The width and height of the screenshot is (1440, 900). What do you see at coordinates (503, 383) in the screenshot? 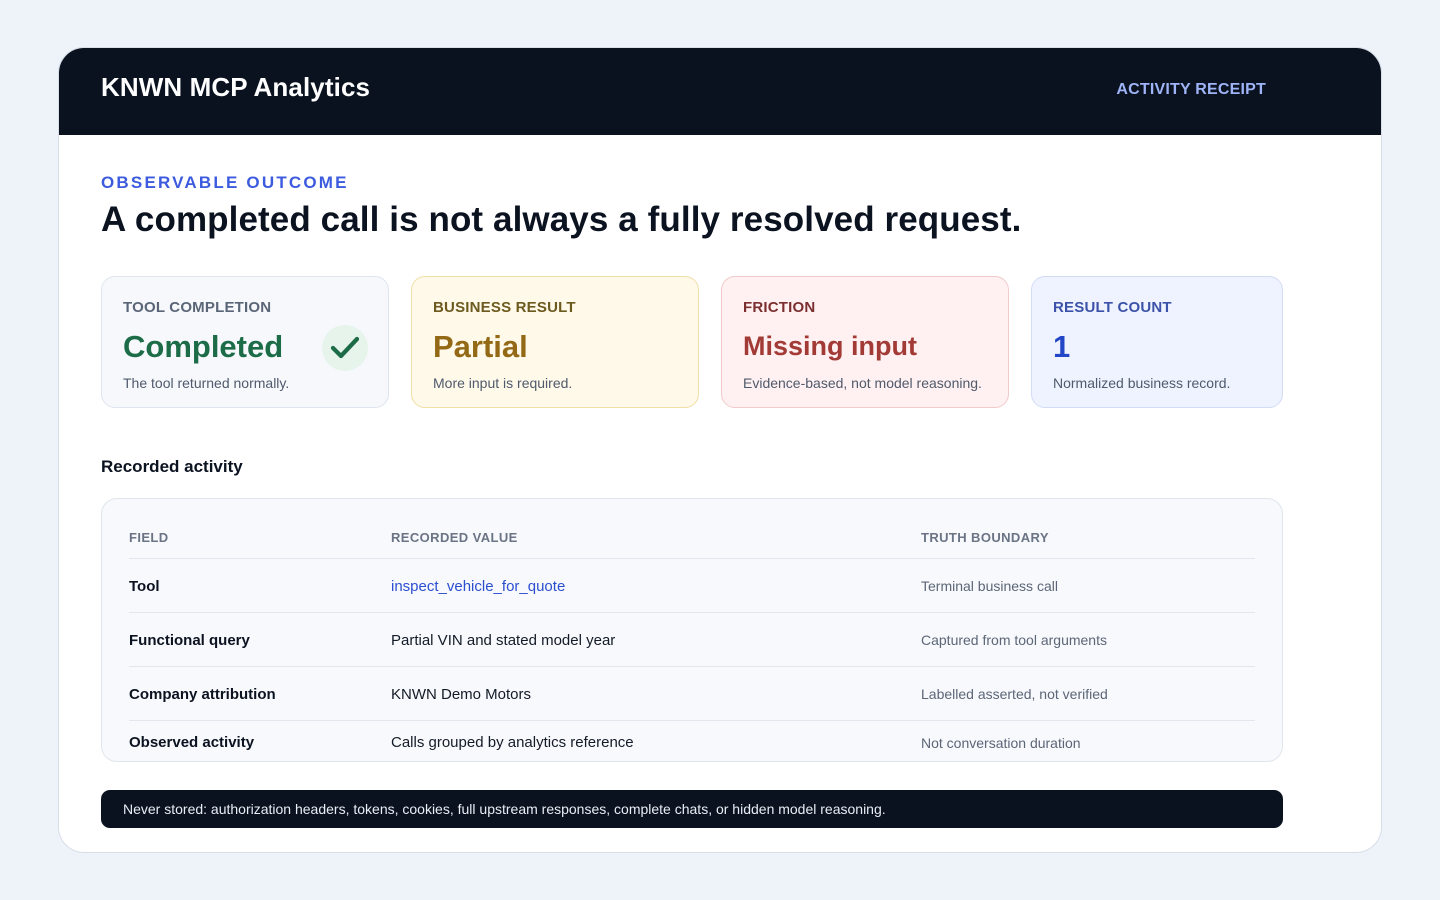
I see `stat-note: More input is required.` at bounding box center [503, 383].